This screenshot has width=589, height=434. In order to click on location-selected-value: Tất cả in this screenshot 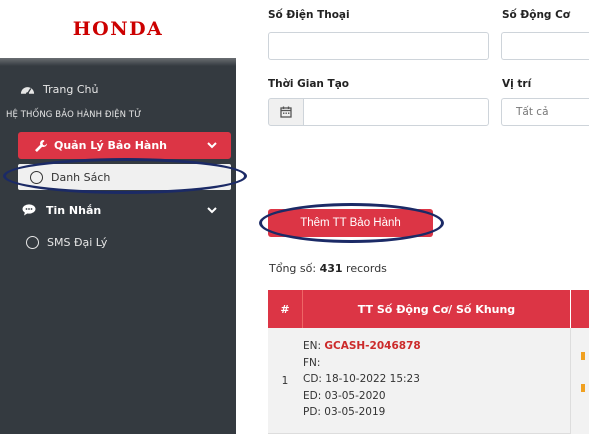, I will do `click(532, 112)`.